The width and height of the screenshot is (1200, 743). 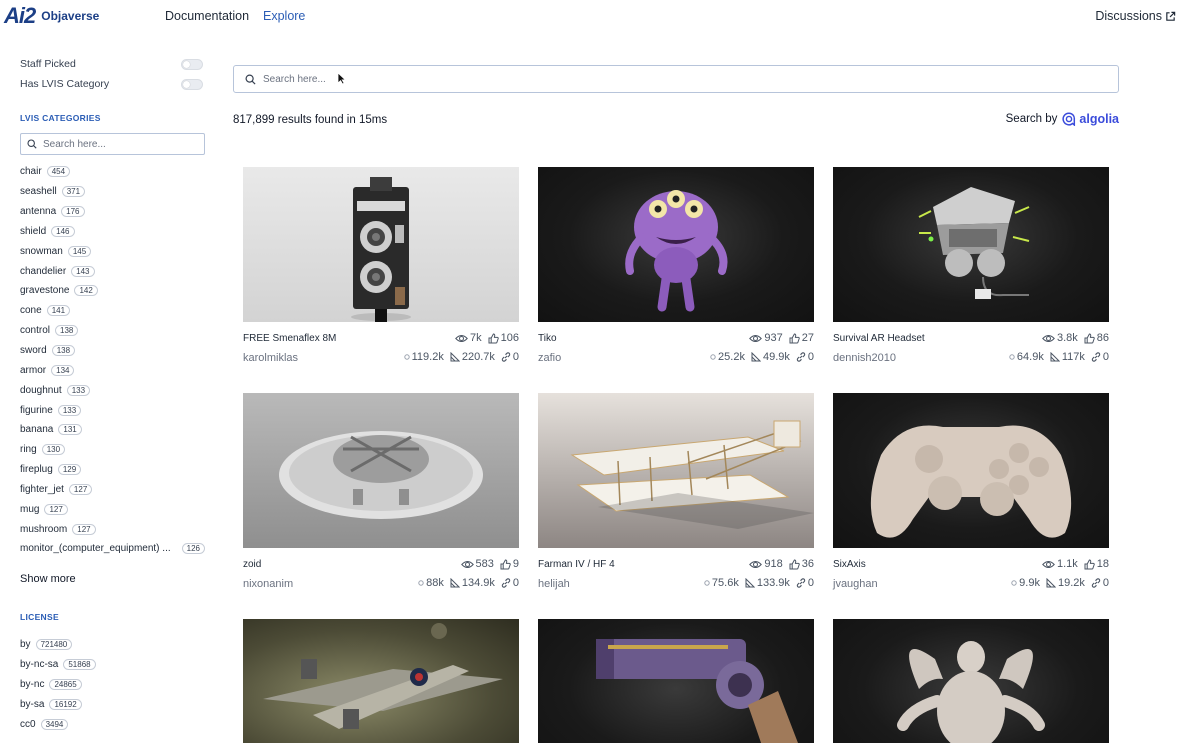 I want to click on lvis-category-item: fighter_jet 127, so click(x=113, y=490).